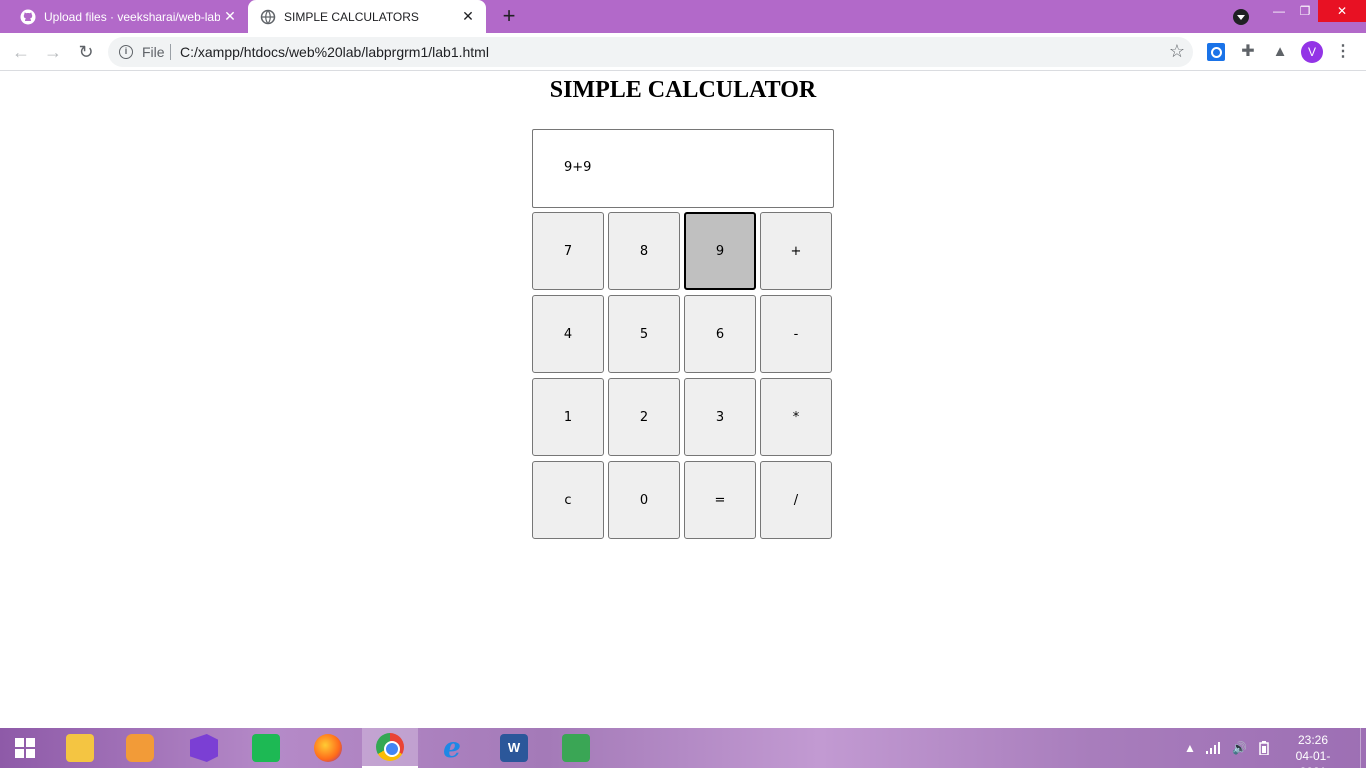 This screenshot has height=780, width=1366. I want to click on calc-button-2: 2, so click(644, 417).